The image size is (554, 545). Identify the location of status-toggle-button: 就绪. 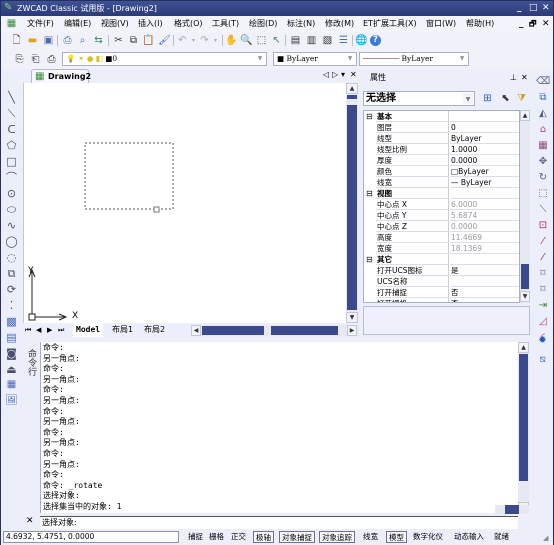
(501, 537).